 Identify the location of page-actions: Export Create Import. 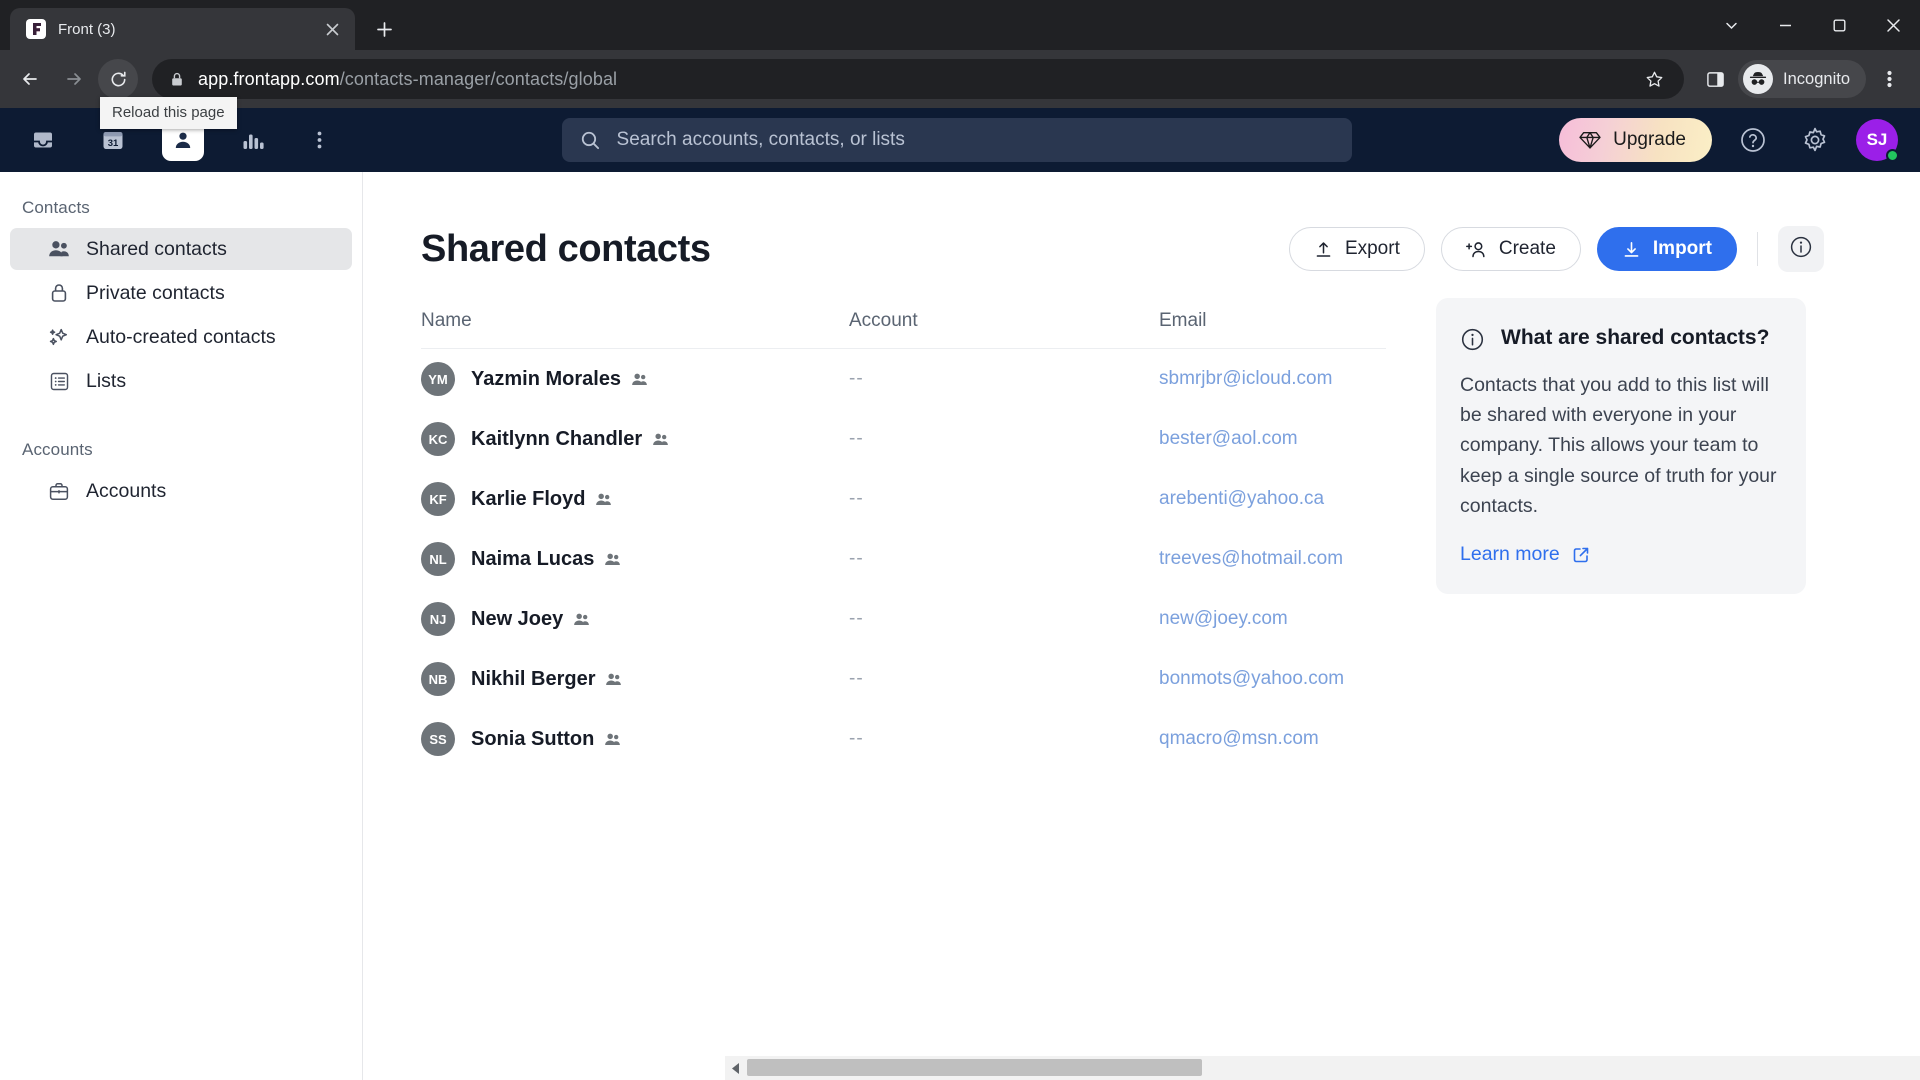
(1556, 249).